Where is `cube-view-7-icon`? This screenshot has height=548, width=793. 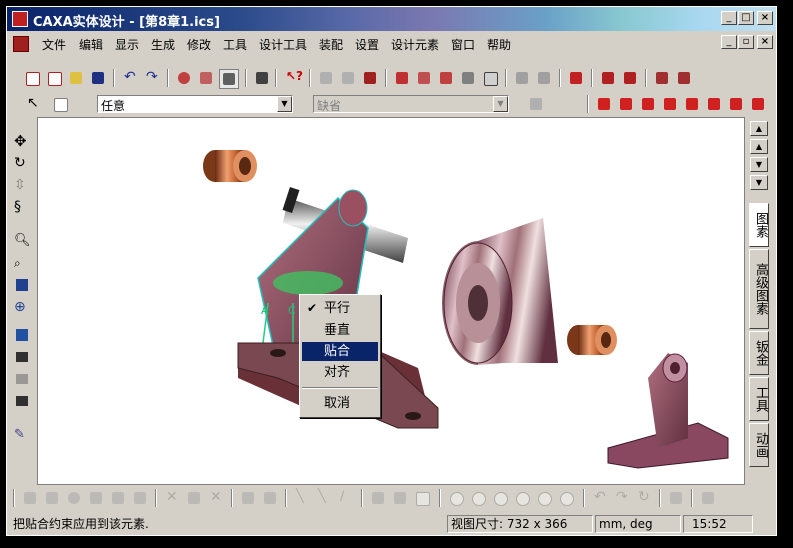
cube-view-7-icon is located at coordinates (736, 104).